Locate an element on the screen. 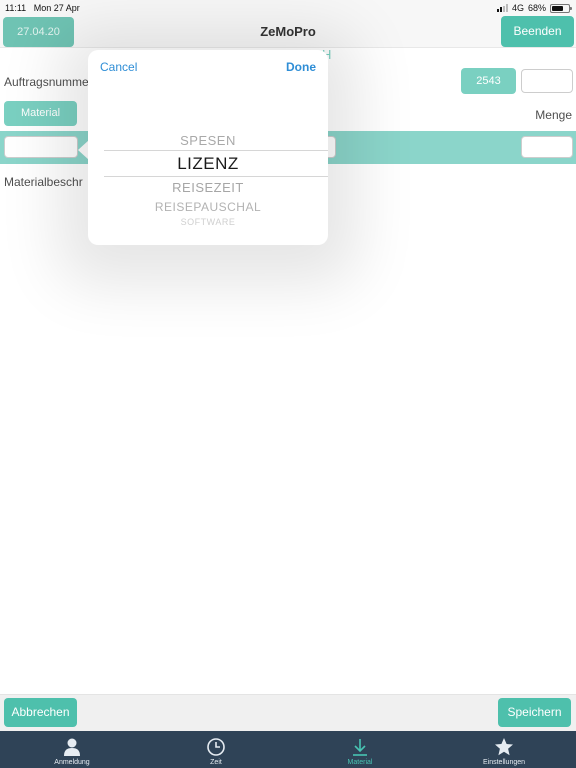  picker-selection-line-top is located at coordinates (216, 150).